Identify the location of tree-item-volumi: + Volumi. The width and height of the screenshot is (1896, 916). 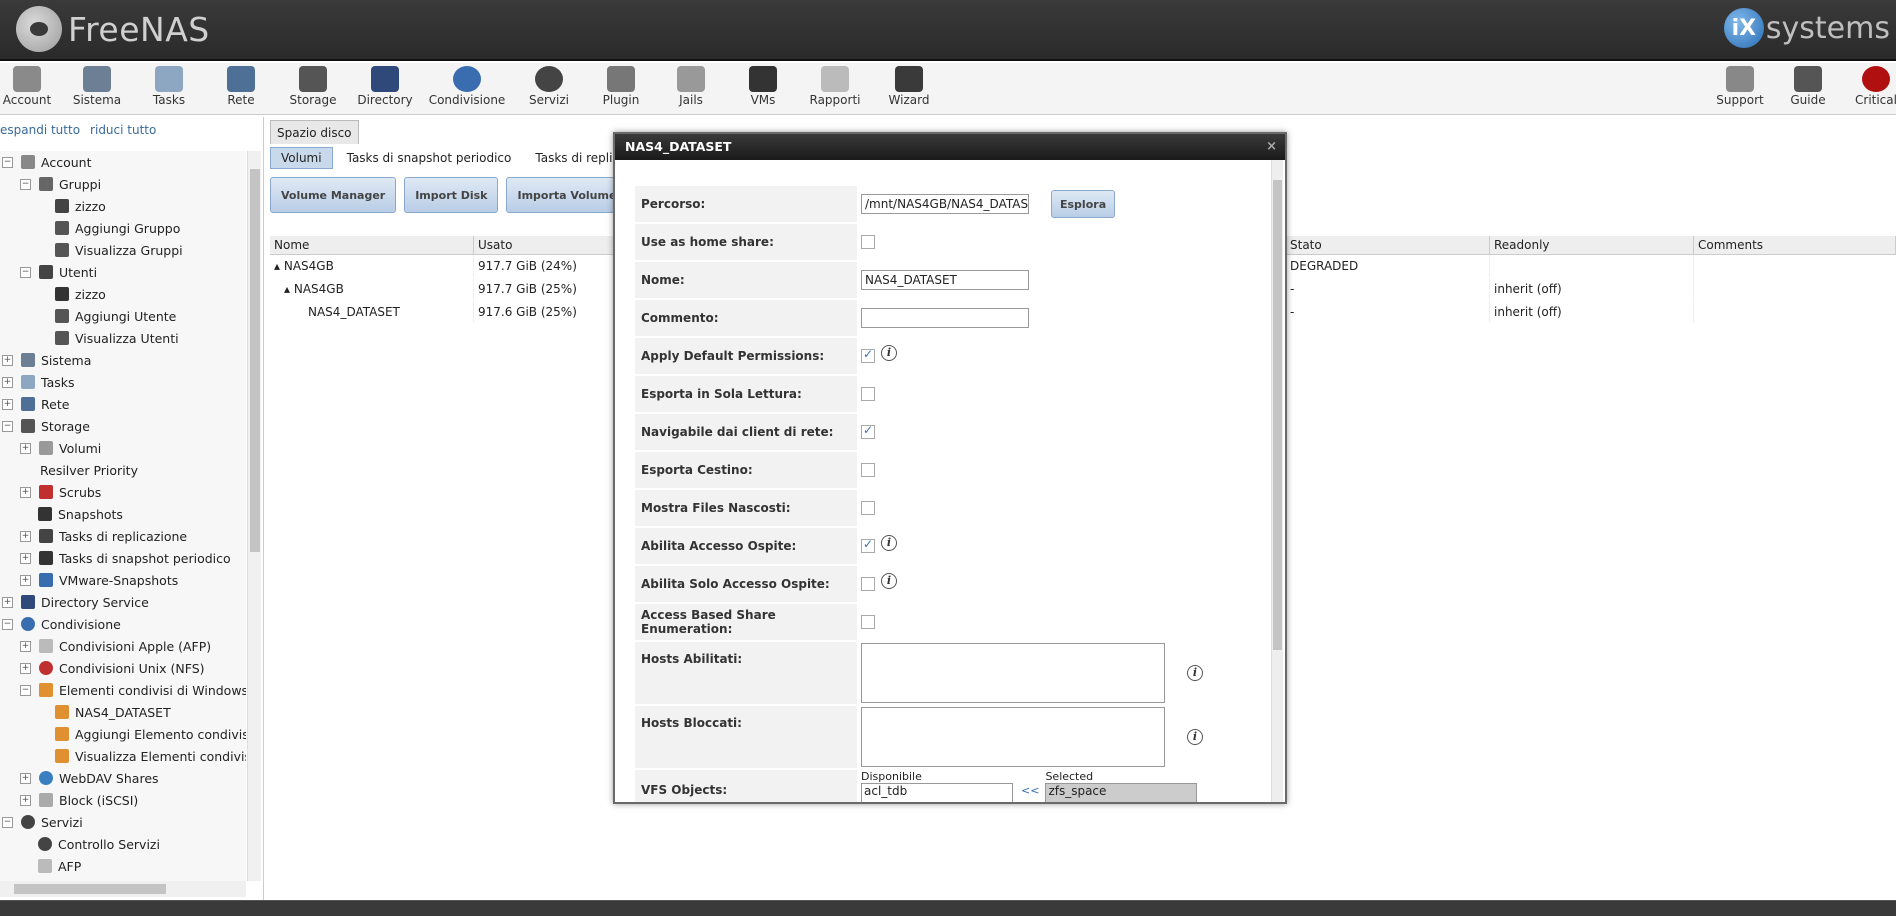
(60, 448).